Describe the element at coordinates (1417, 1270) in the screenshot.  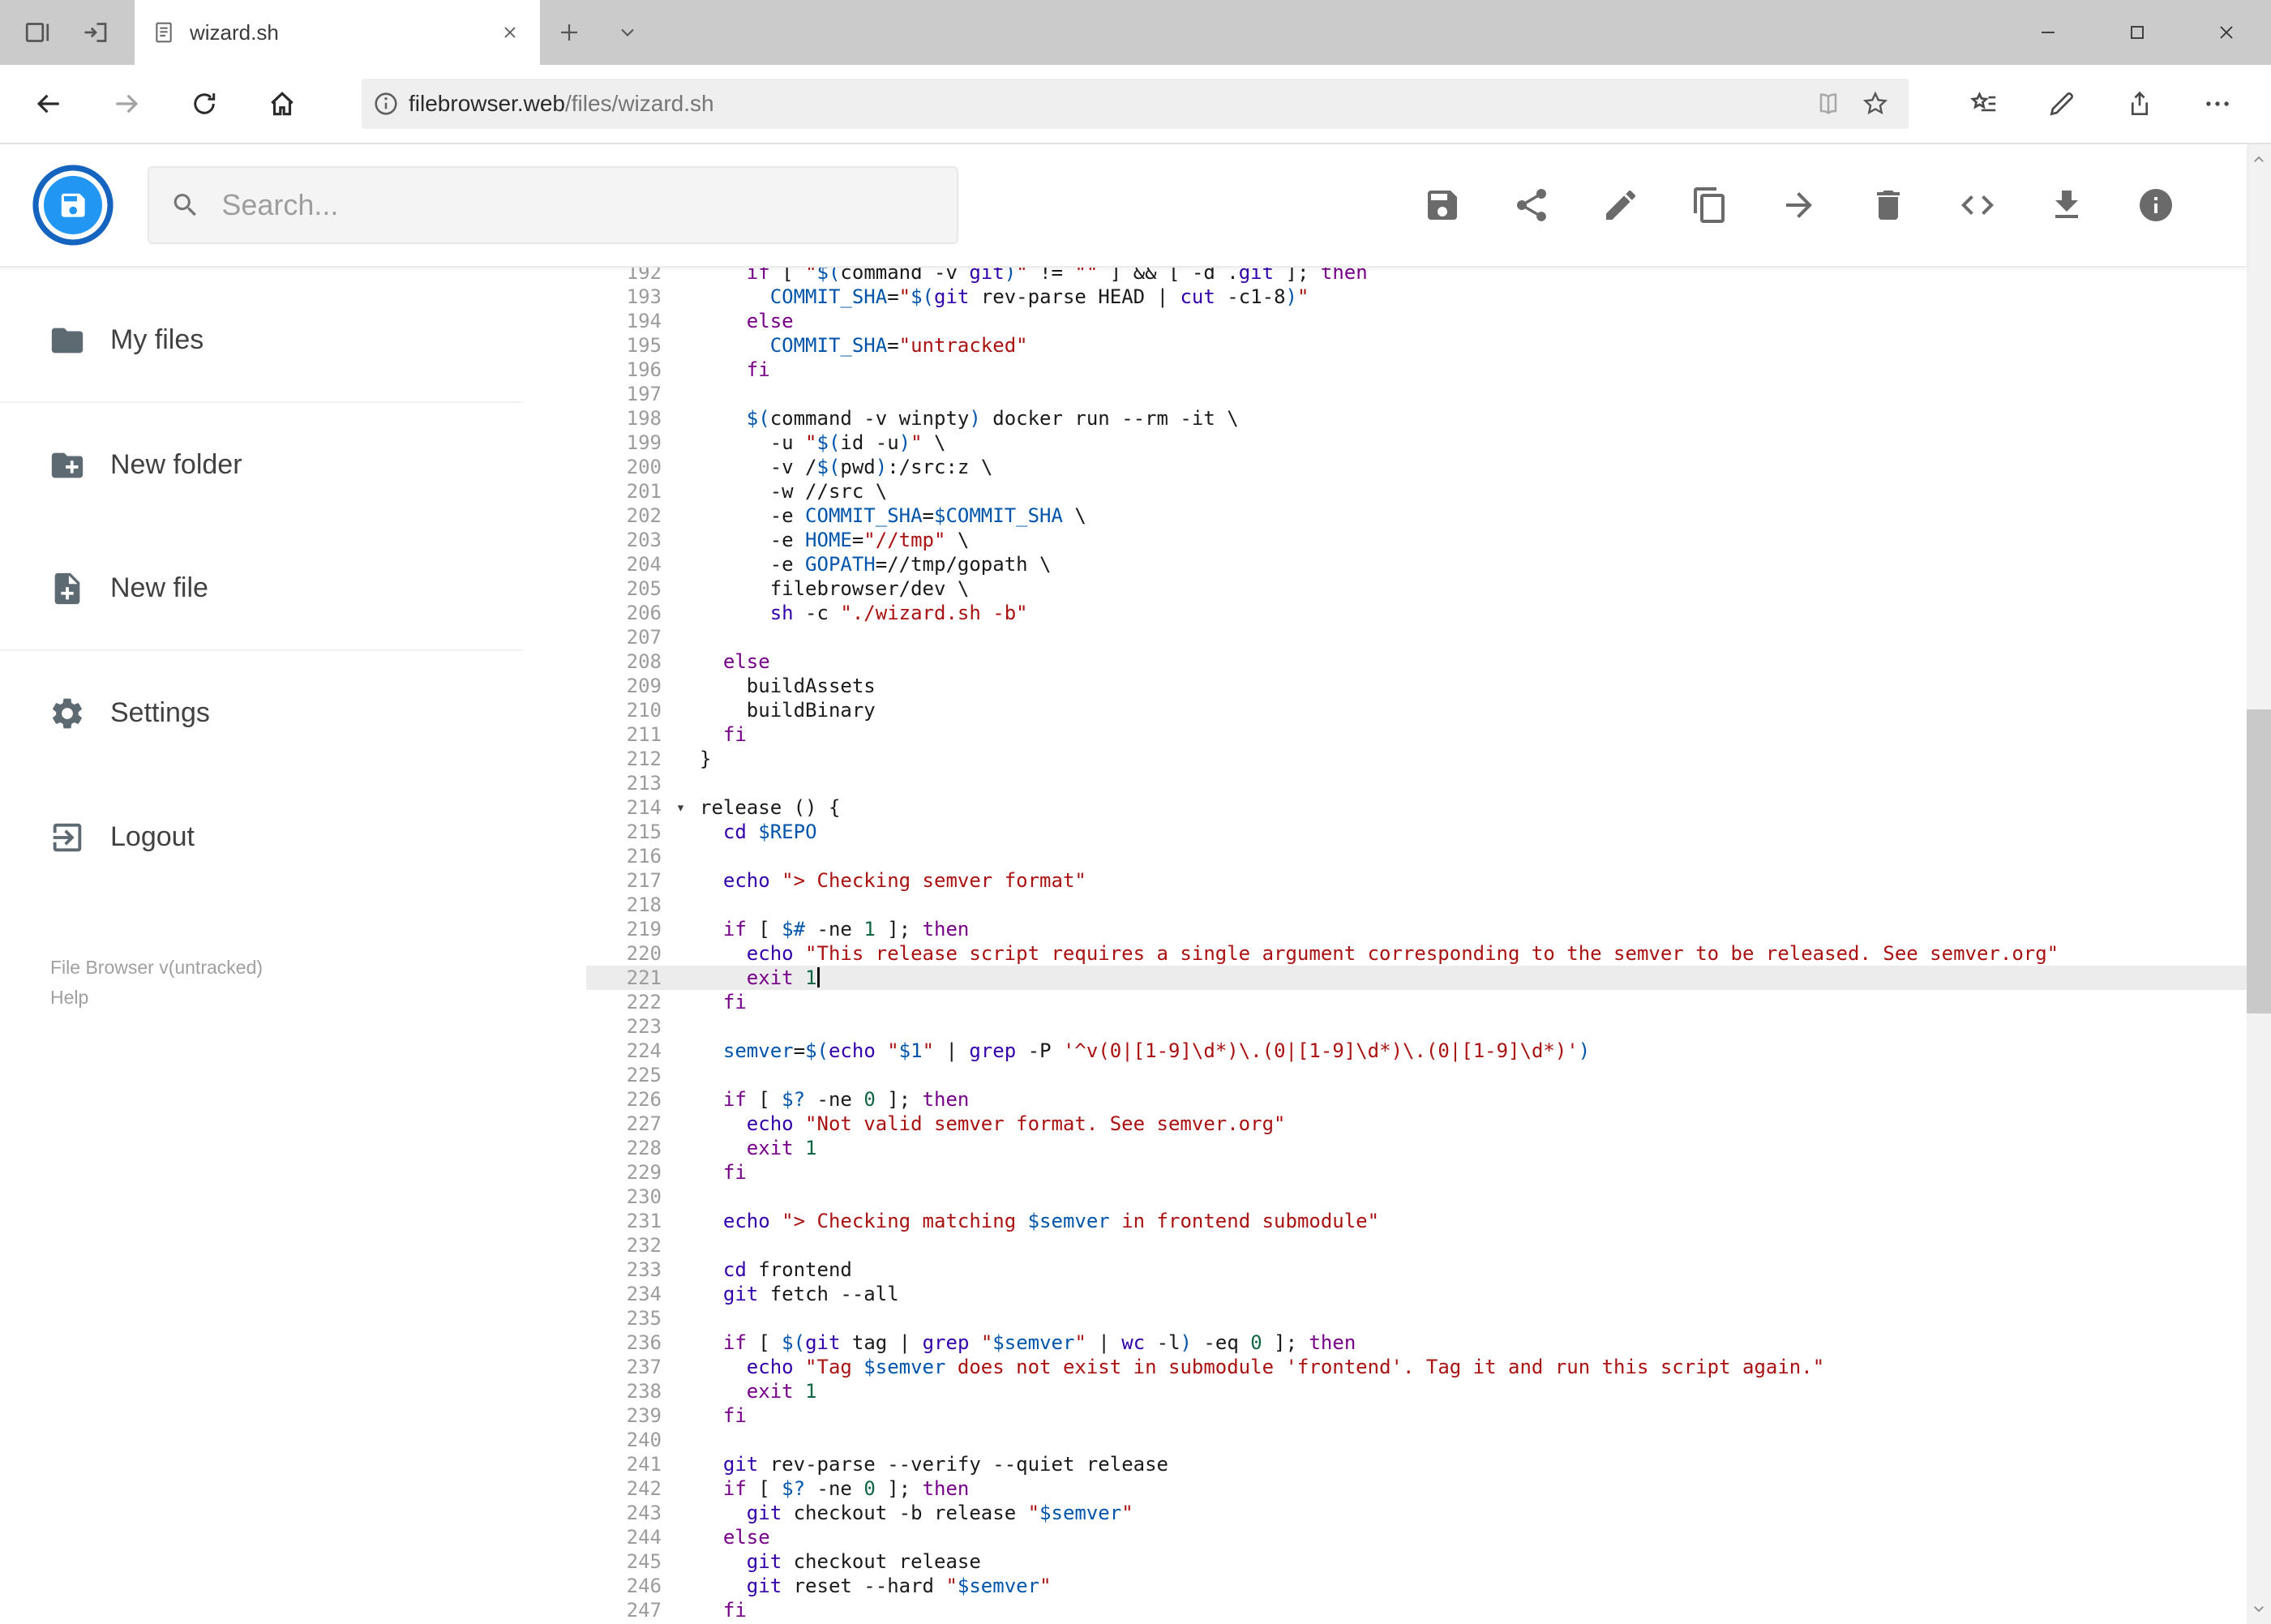
I see `code-line: 233 cd frontend` at that location.